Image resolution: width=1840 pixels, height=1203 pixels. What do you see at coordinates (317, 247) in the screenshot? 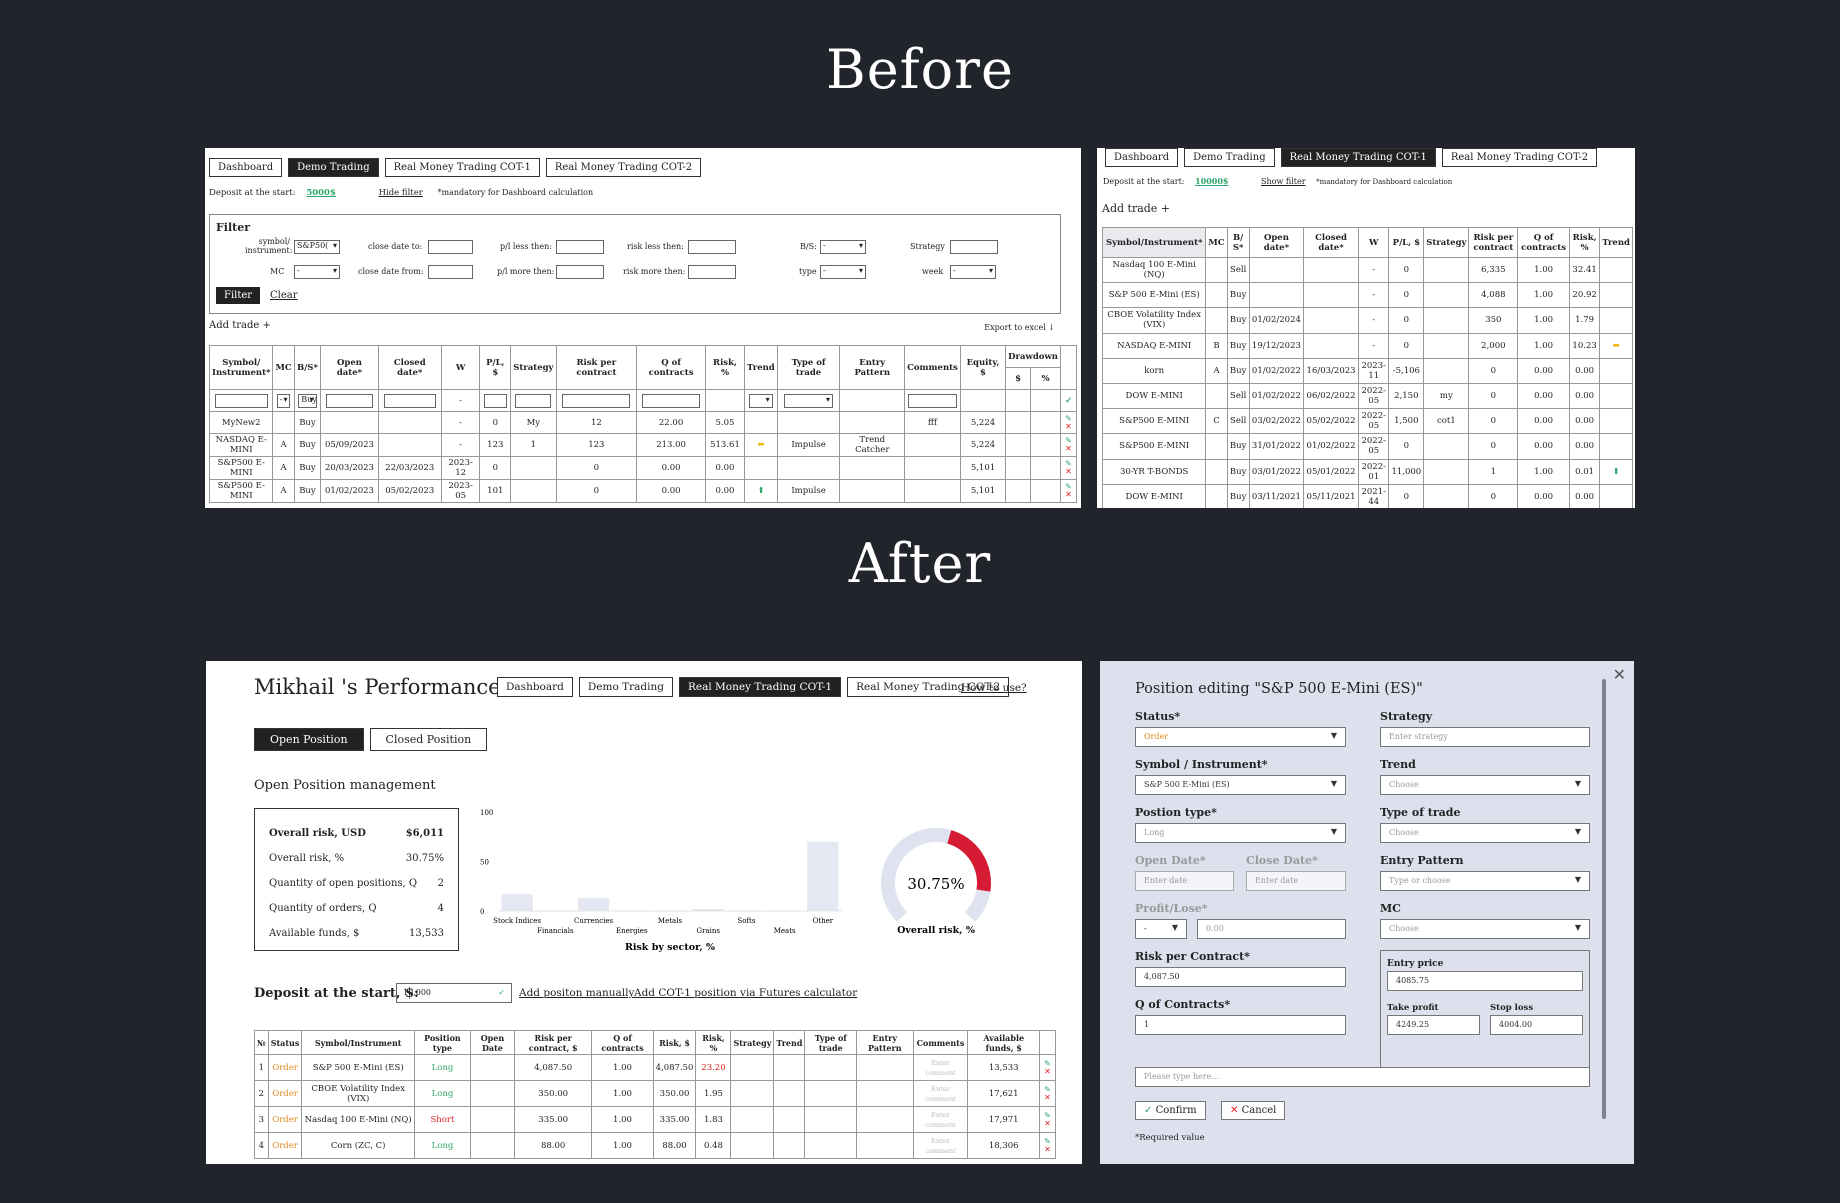
I see `symbol-filter-select: S&P50(` at bounding box center [317, 247].